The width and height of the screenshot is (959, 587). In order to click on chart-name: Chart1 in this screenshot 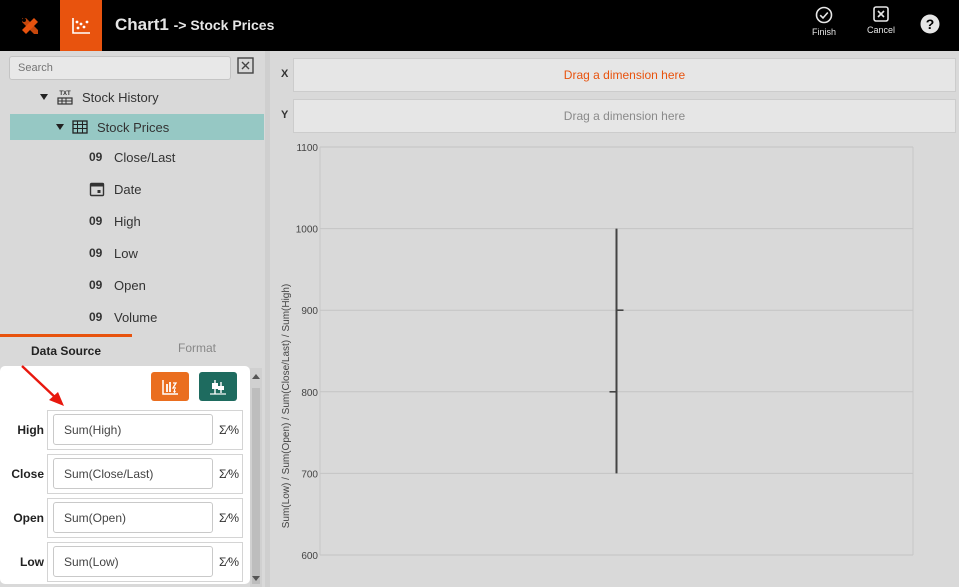, I will do `click(142, 24)`.